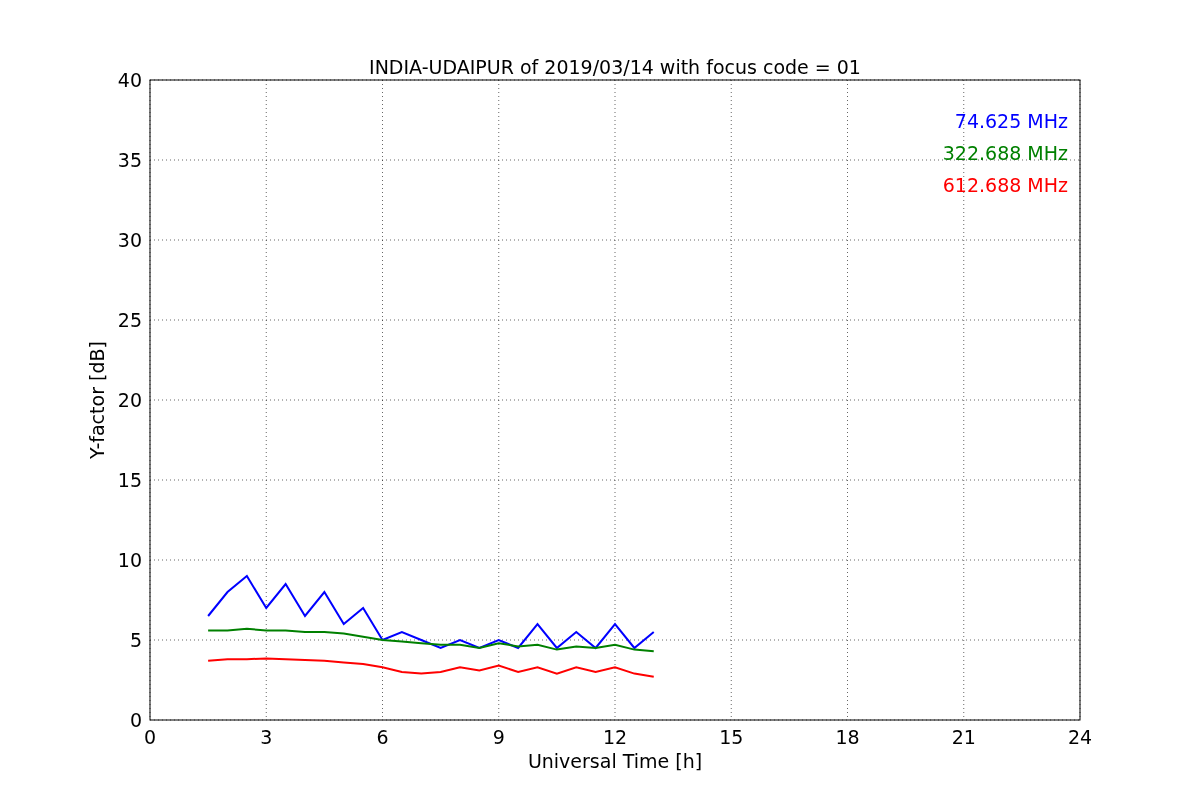 The height and width of the screenshot is (800, 1200). What do you see at coordinates (129, 400) in the screenshot?
I see `y-tick-label: 20` at bounding box center [129, 400].